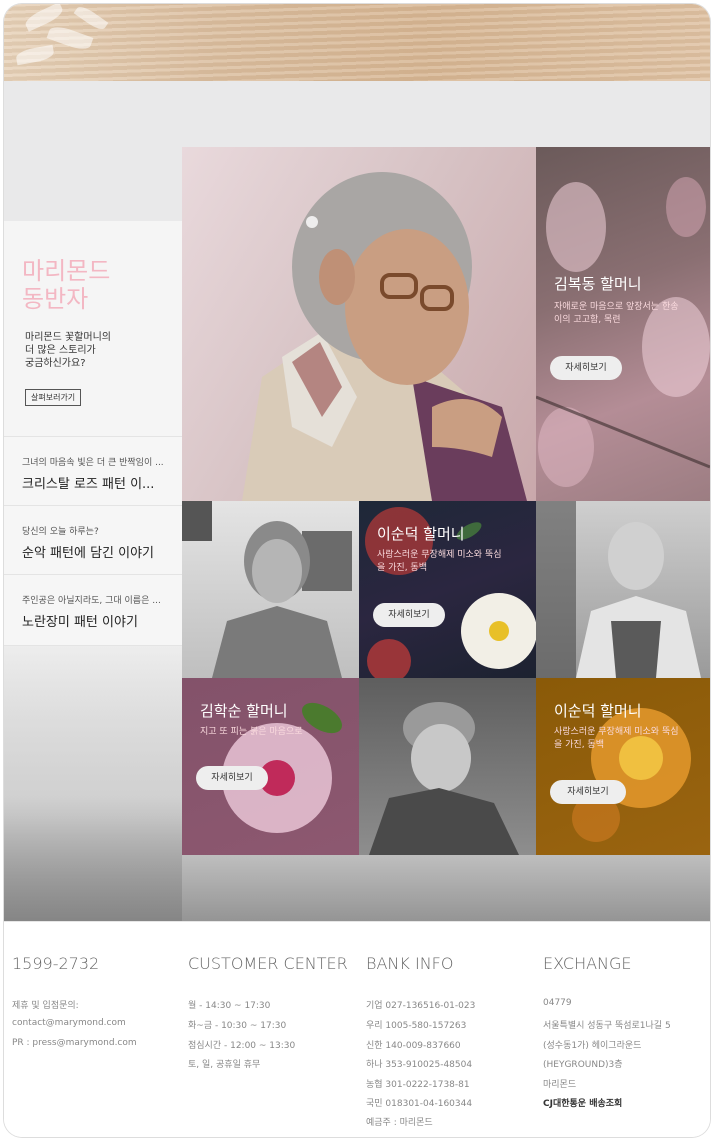  I want to click on tile-title: 김학순 할머니, so click(244, 711).